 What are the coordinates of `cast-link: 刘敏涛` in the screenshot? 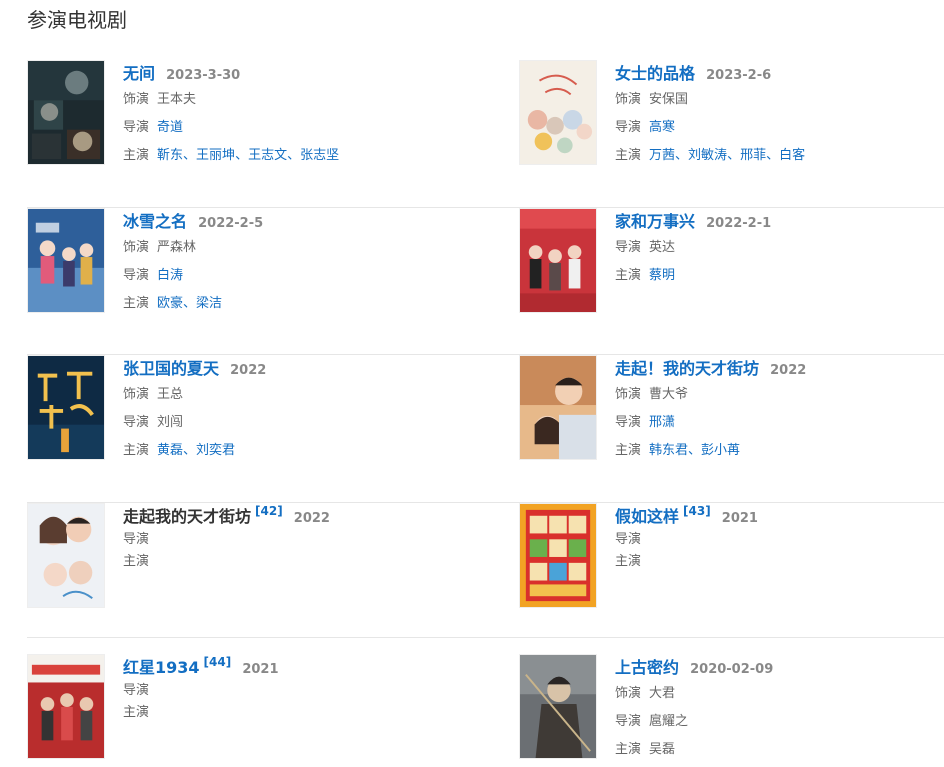 It's located at (707, 155).